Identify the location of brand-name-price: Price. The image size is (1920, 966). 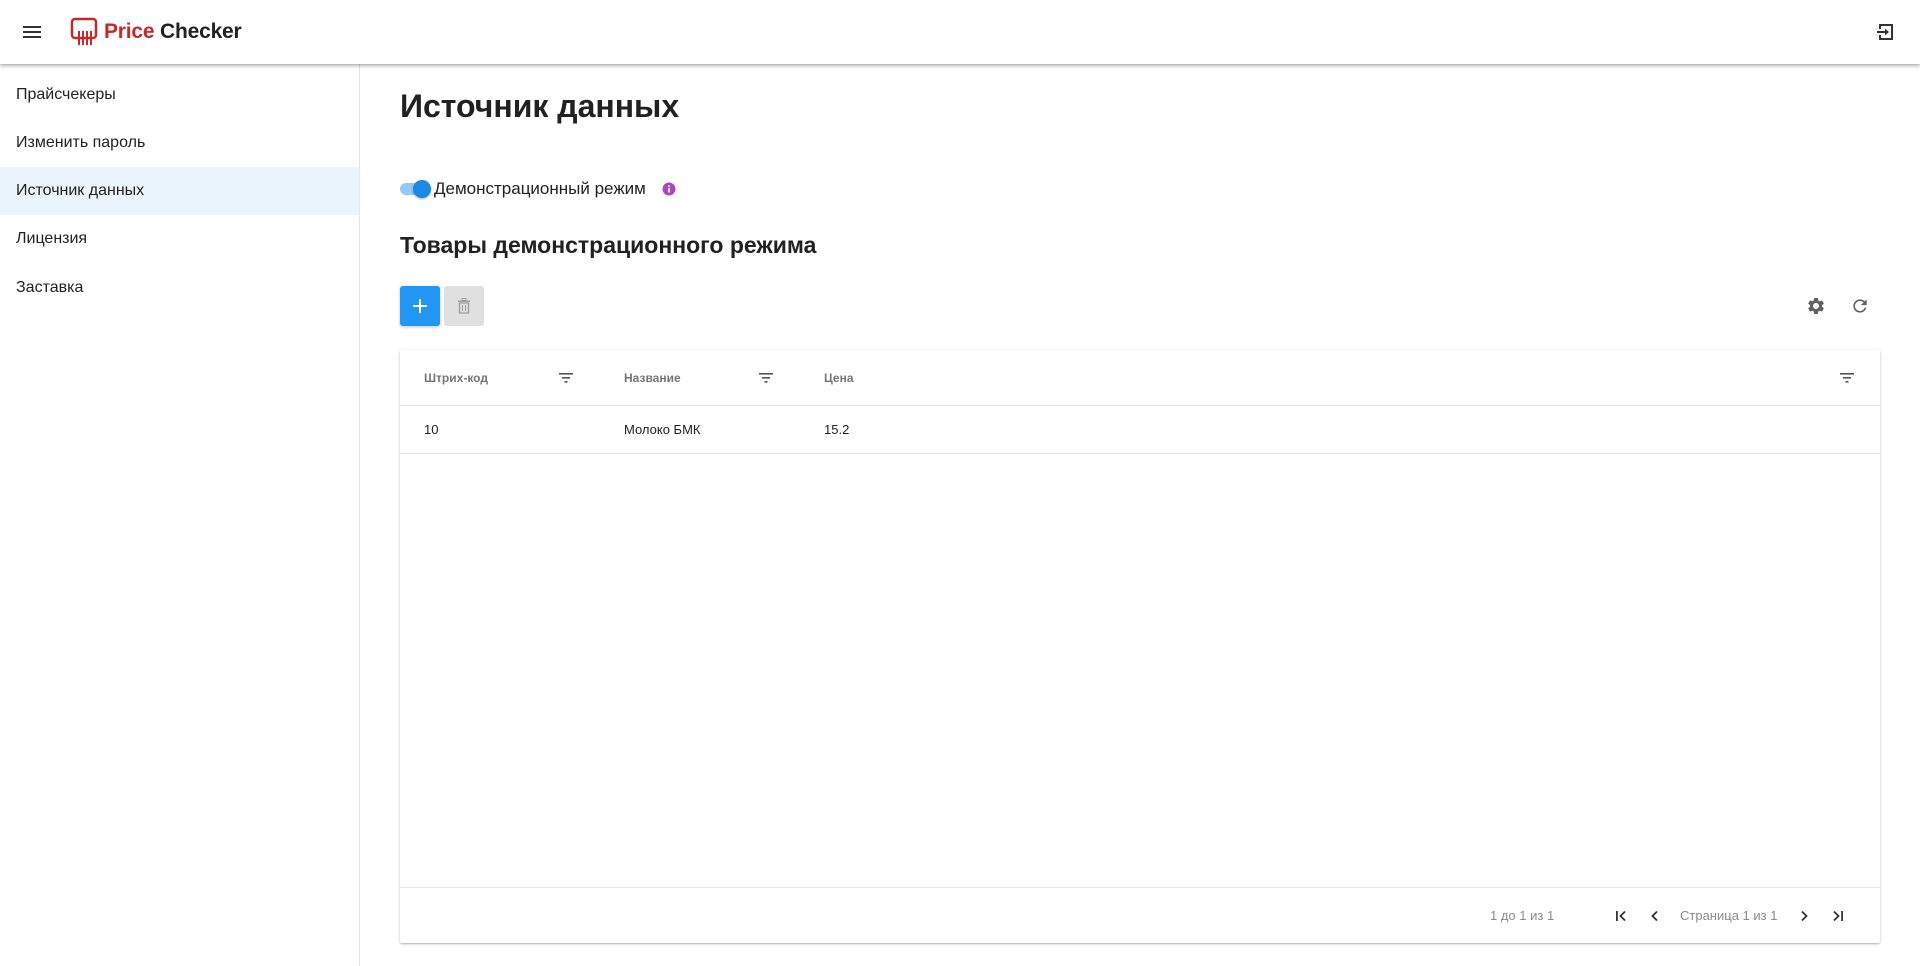
(129, 31).